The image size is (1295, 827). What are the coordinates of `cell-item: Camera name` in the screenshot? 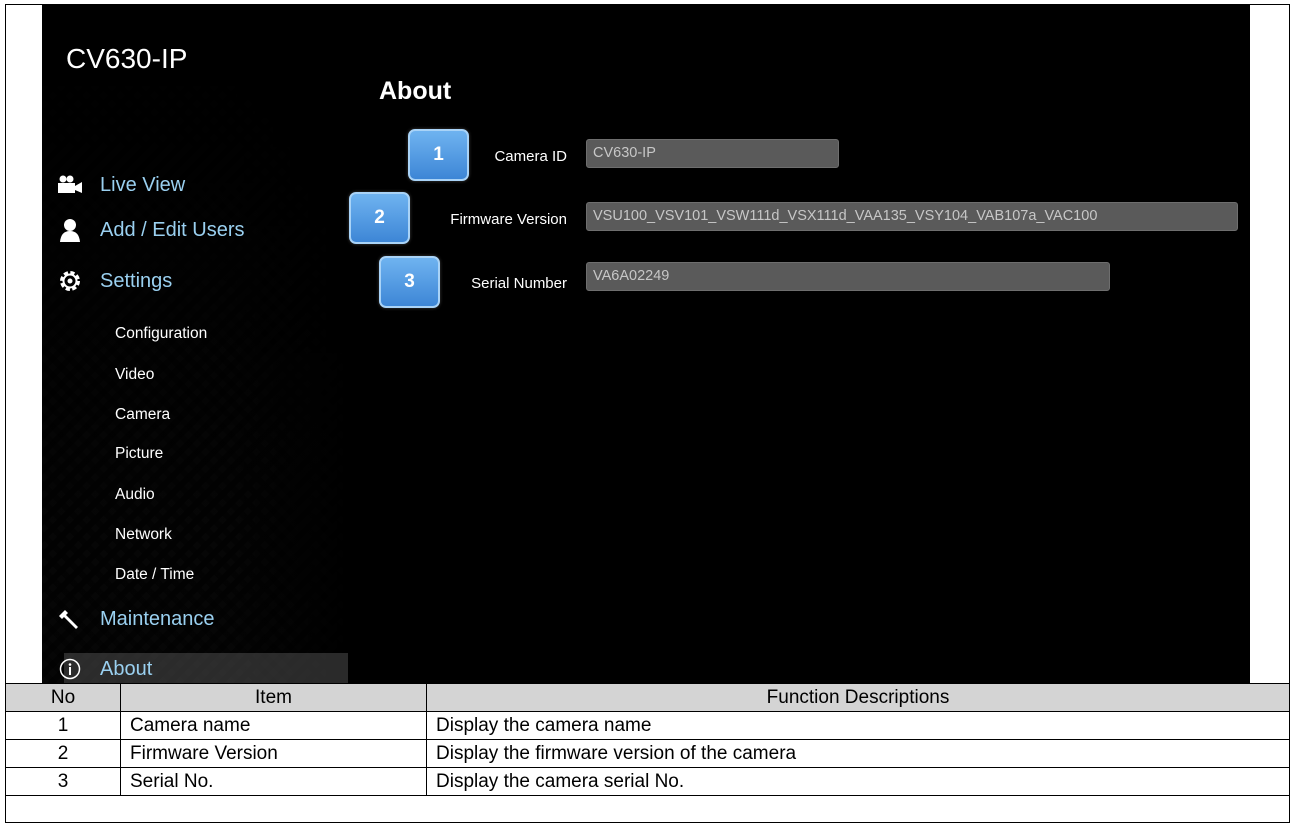 It's located at (273, 725).